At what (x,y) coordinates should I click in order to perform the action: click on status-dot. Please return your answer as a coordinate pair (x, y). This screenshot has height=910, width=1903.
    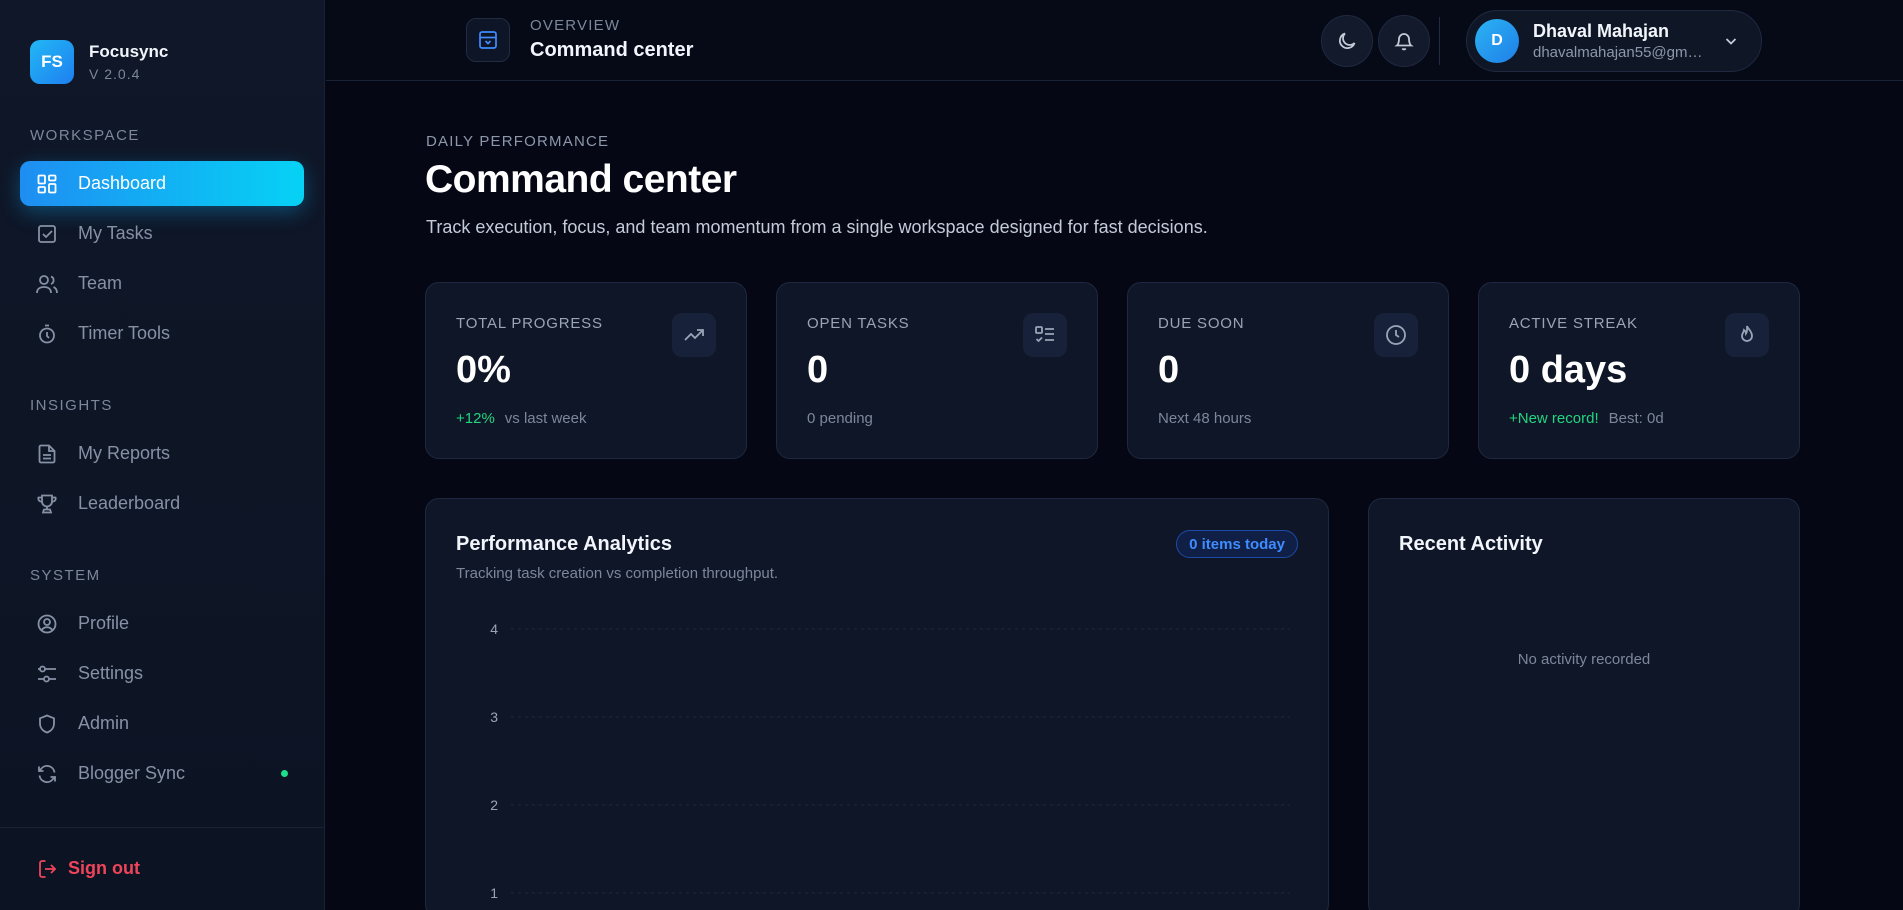
    Looking at the image, I should click on (284, 773).